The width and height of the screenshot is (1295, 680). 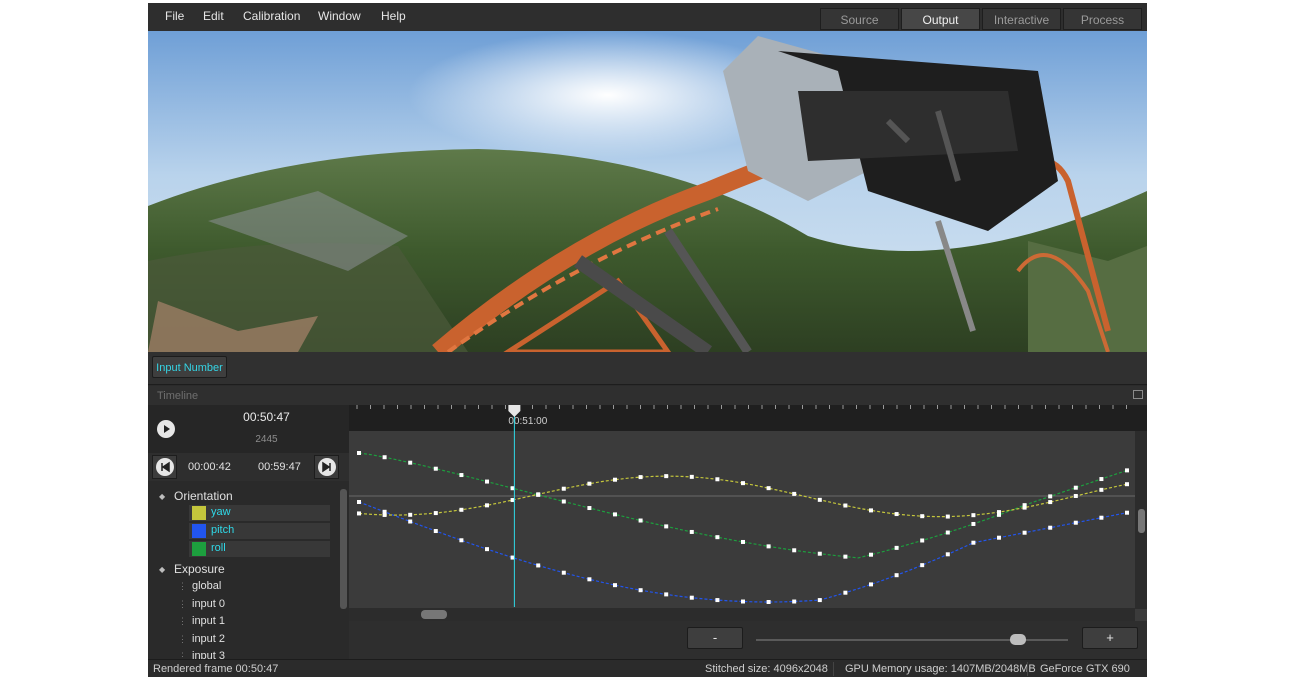 I want to click on tree-item-input-0: input 0, so click(x=208, y=604).